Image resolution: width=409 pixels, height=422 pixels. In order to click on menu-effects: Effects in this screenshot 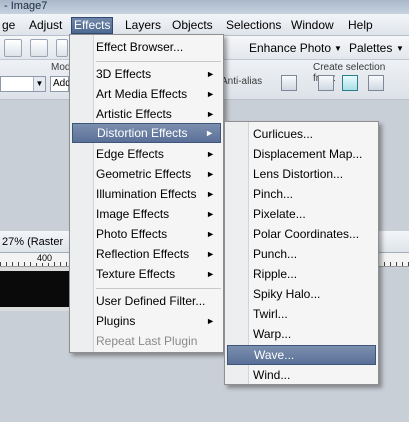, I will do `click(92, 25)`.